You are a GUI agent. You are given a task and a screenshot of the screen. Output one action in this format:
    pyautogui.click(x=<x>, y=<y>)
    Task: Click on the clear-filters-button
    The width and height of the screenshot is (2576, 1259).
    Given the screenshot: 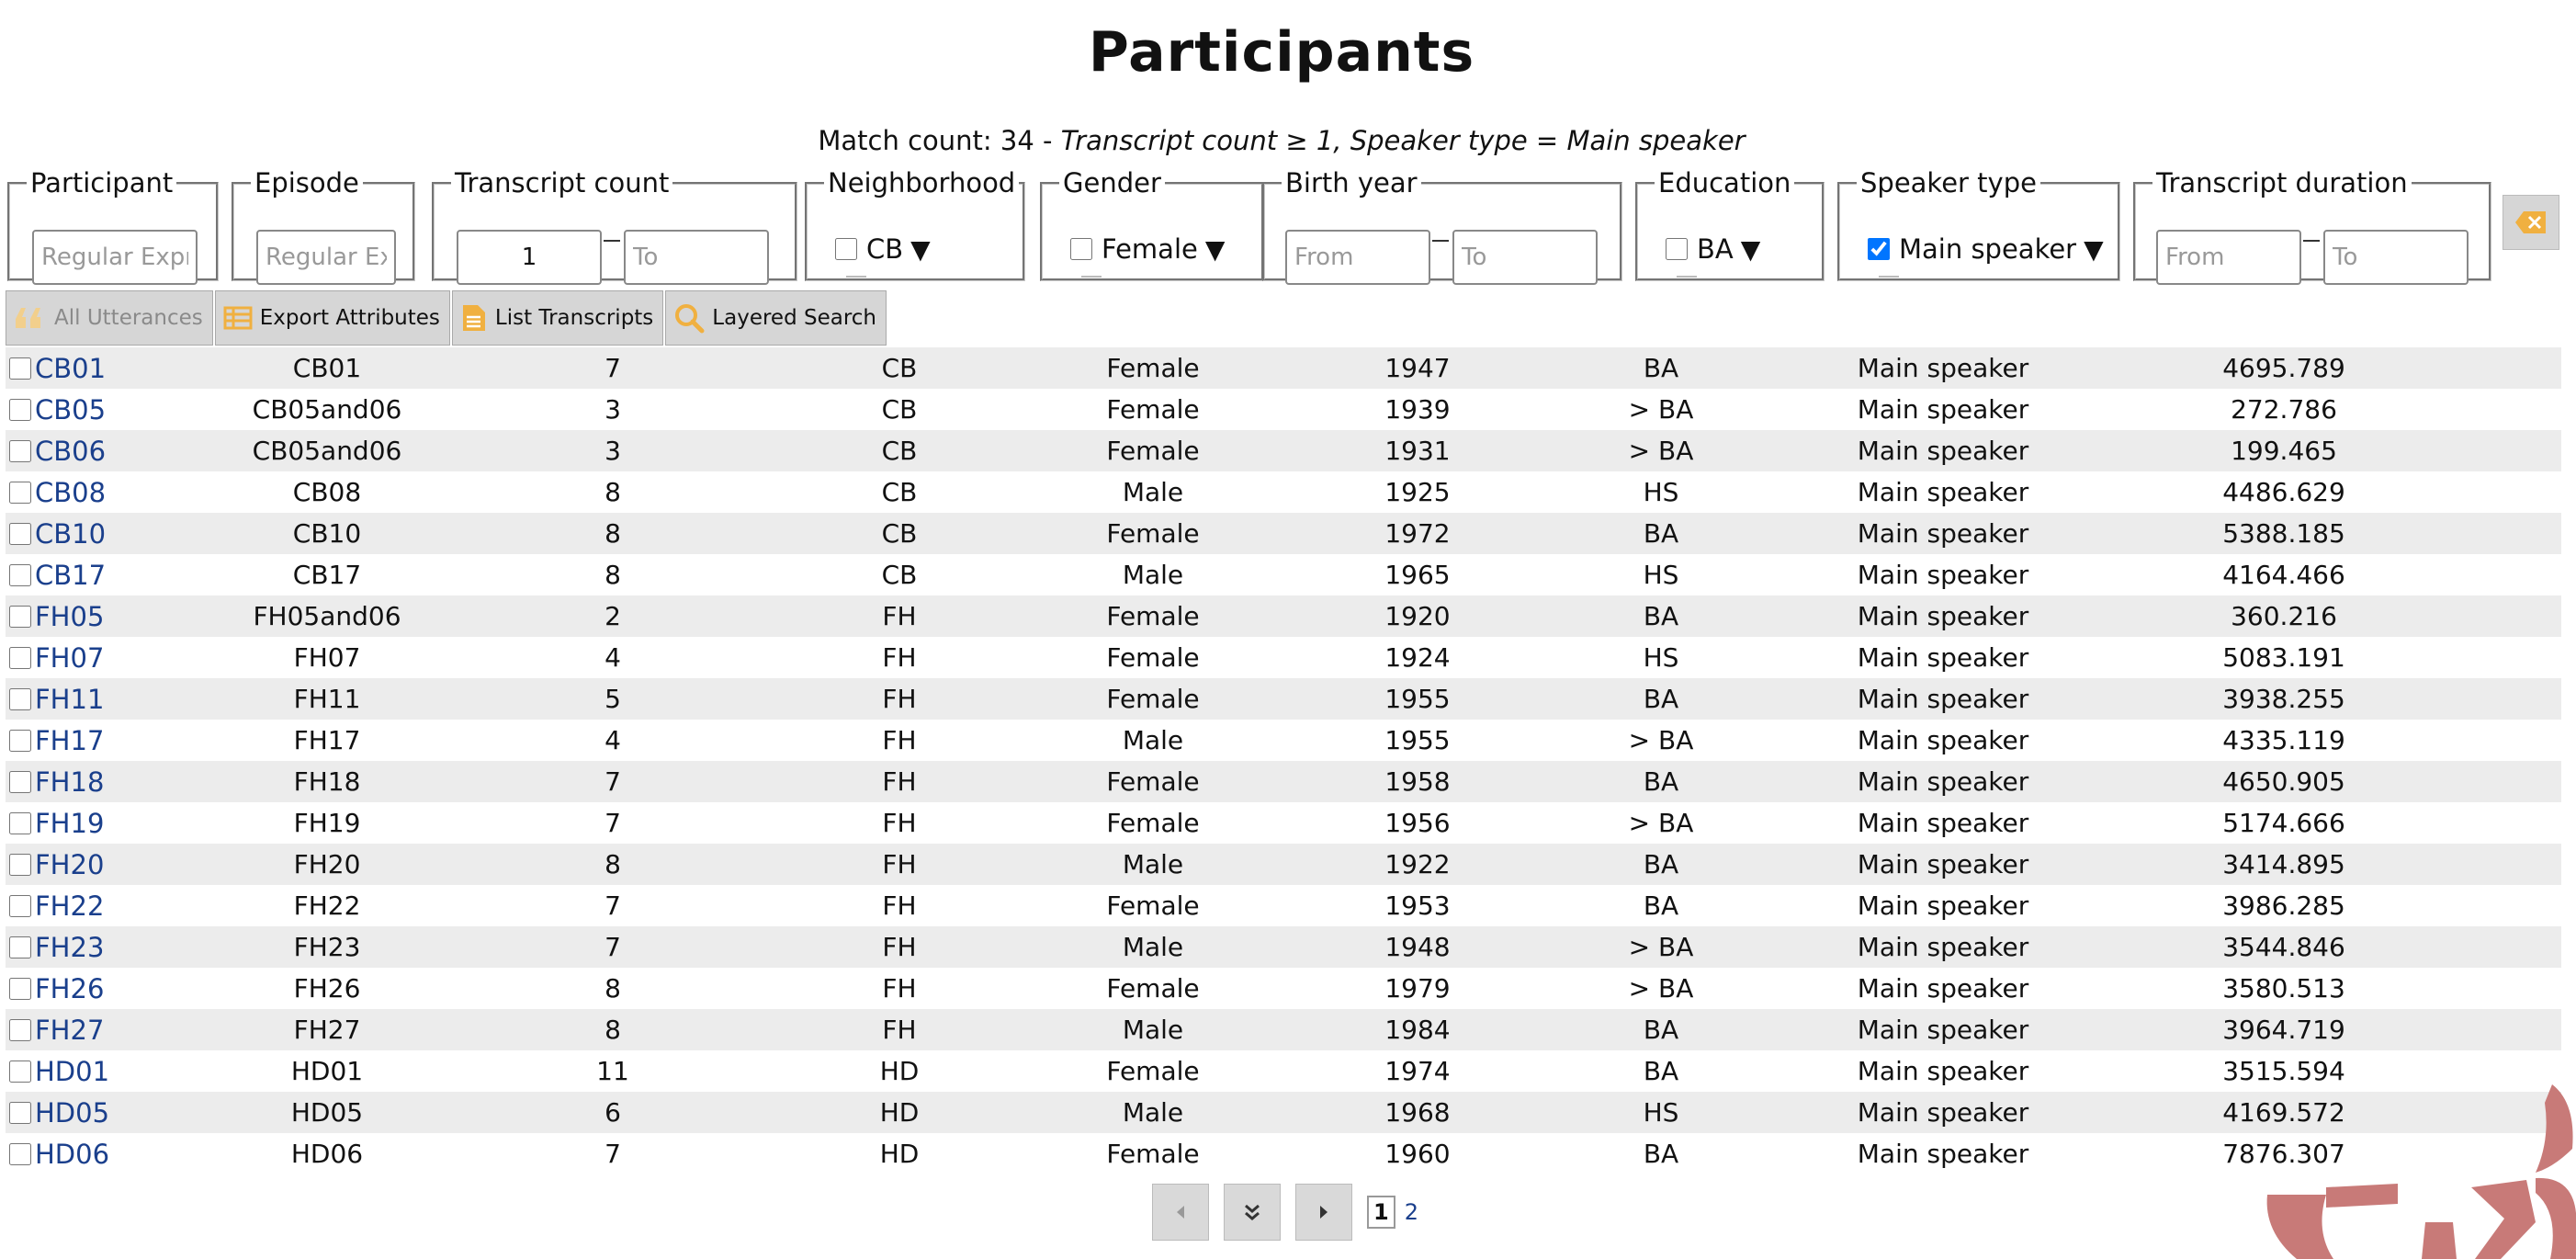 What is the action you would take?
    pyautogui.click(x=2531, y=222)
    